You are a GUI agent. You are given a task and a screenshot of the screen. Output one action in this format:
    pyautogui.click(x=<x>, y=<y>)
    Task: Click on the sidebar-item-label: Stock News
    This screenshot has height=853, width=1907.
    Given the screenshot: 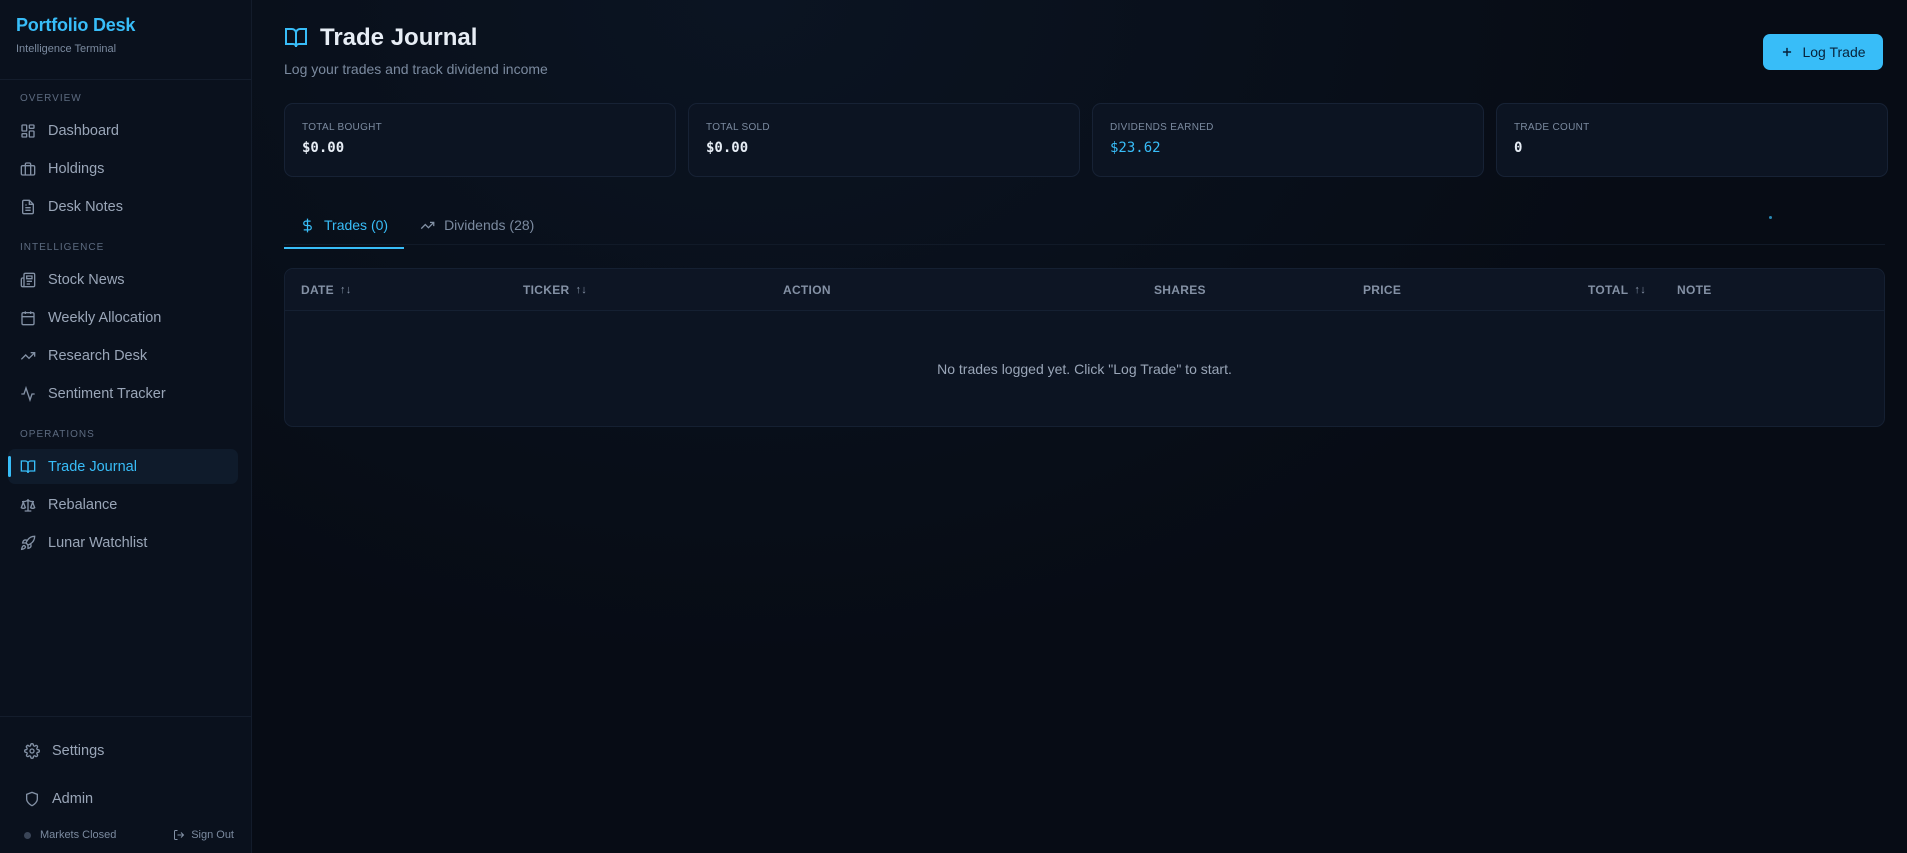 What is the action you would take?
    pyautogui.click(x=86, y=279)
    